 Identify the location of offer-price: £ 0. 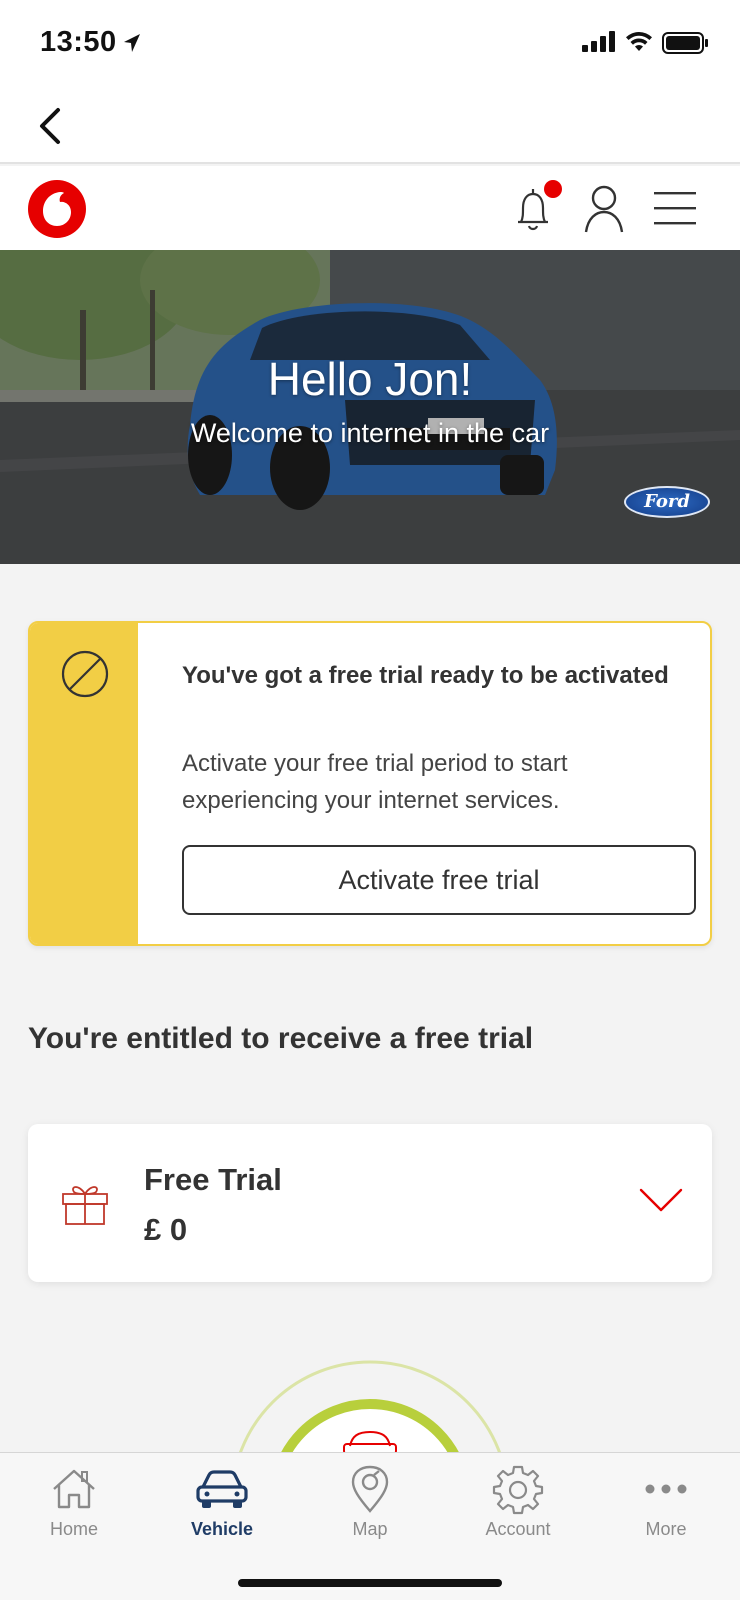
(166, 1229).